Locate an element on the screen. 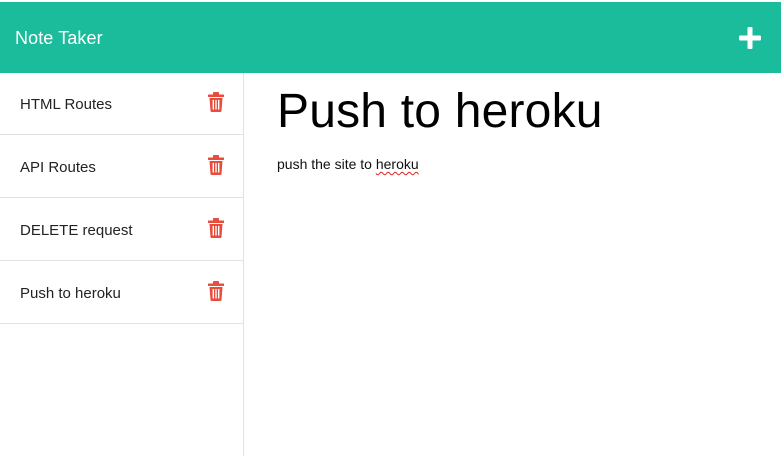 The image size is (781, 456). note-item-title: Push to heroku is located at coordinates (70, 293).